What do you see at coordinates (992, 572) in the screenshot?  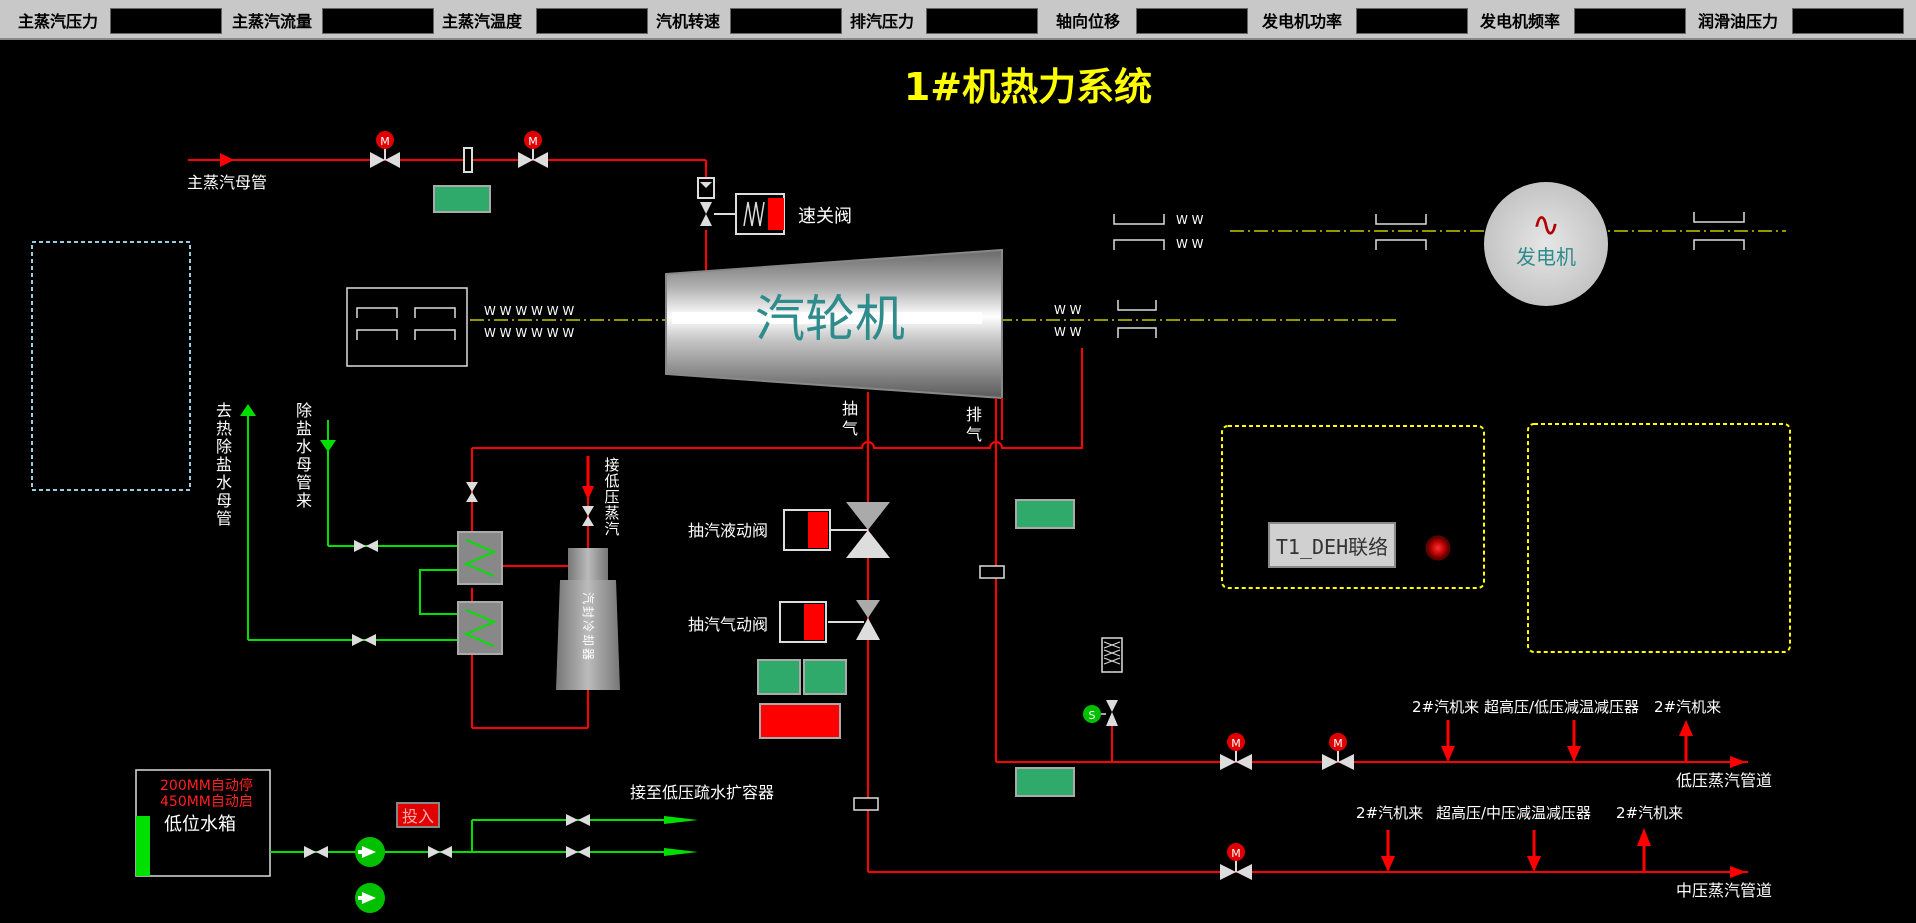 I see `exhaust-steam-trap` at bounding box center [992, 572].